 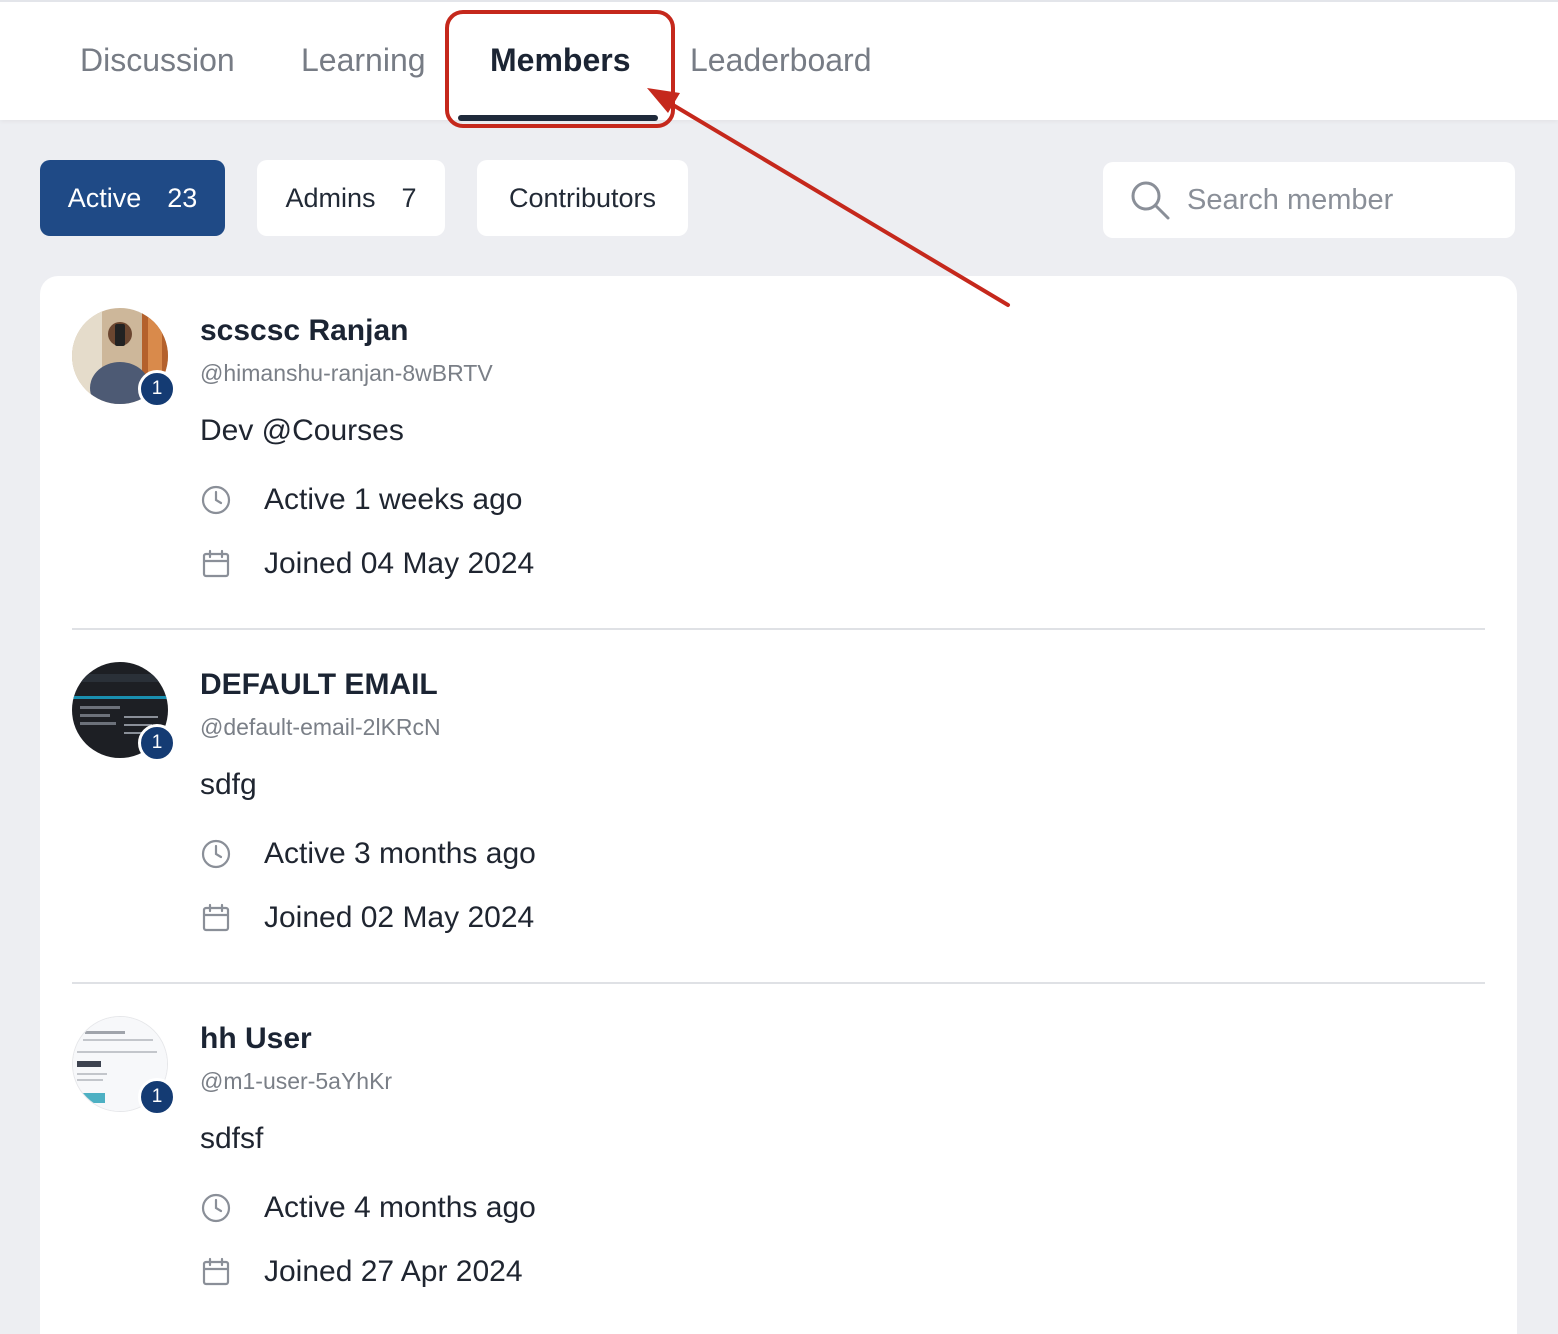 What do you see at coordinates (302, 430) in the screenshot?
I see `member-bio: Dev @Courses` at bounding box center [302, 430].